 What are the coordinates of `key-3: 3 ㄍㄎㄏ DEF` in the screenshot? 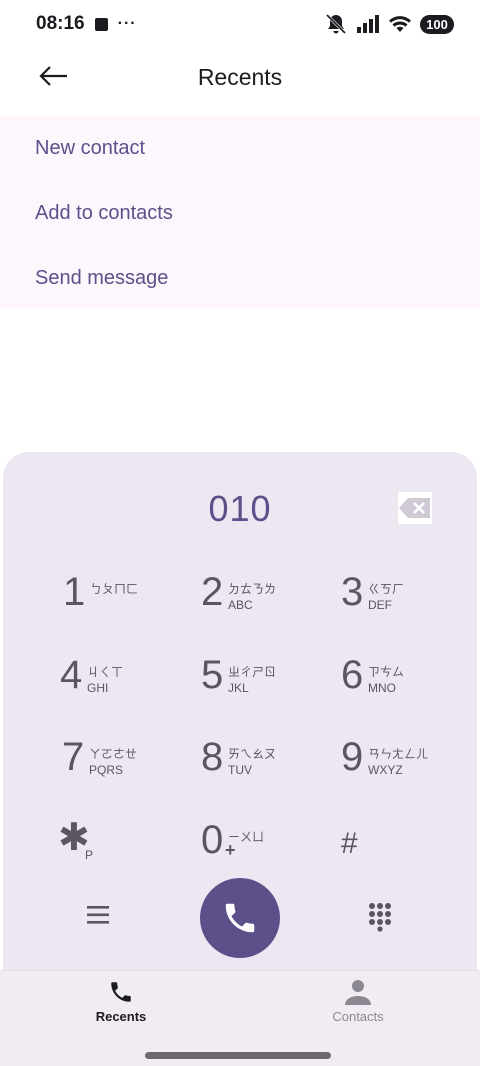 It's located at (401, 597).